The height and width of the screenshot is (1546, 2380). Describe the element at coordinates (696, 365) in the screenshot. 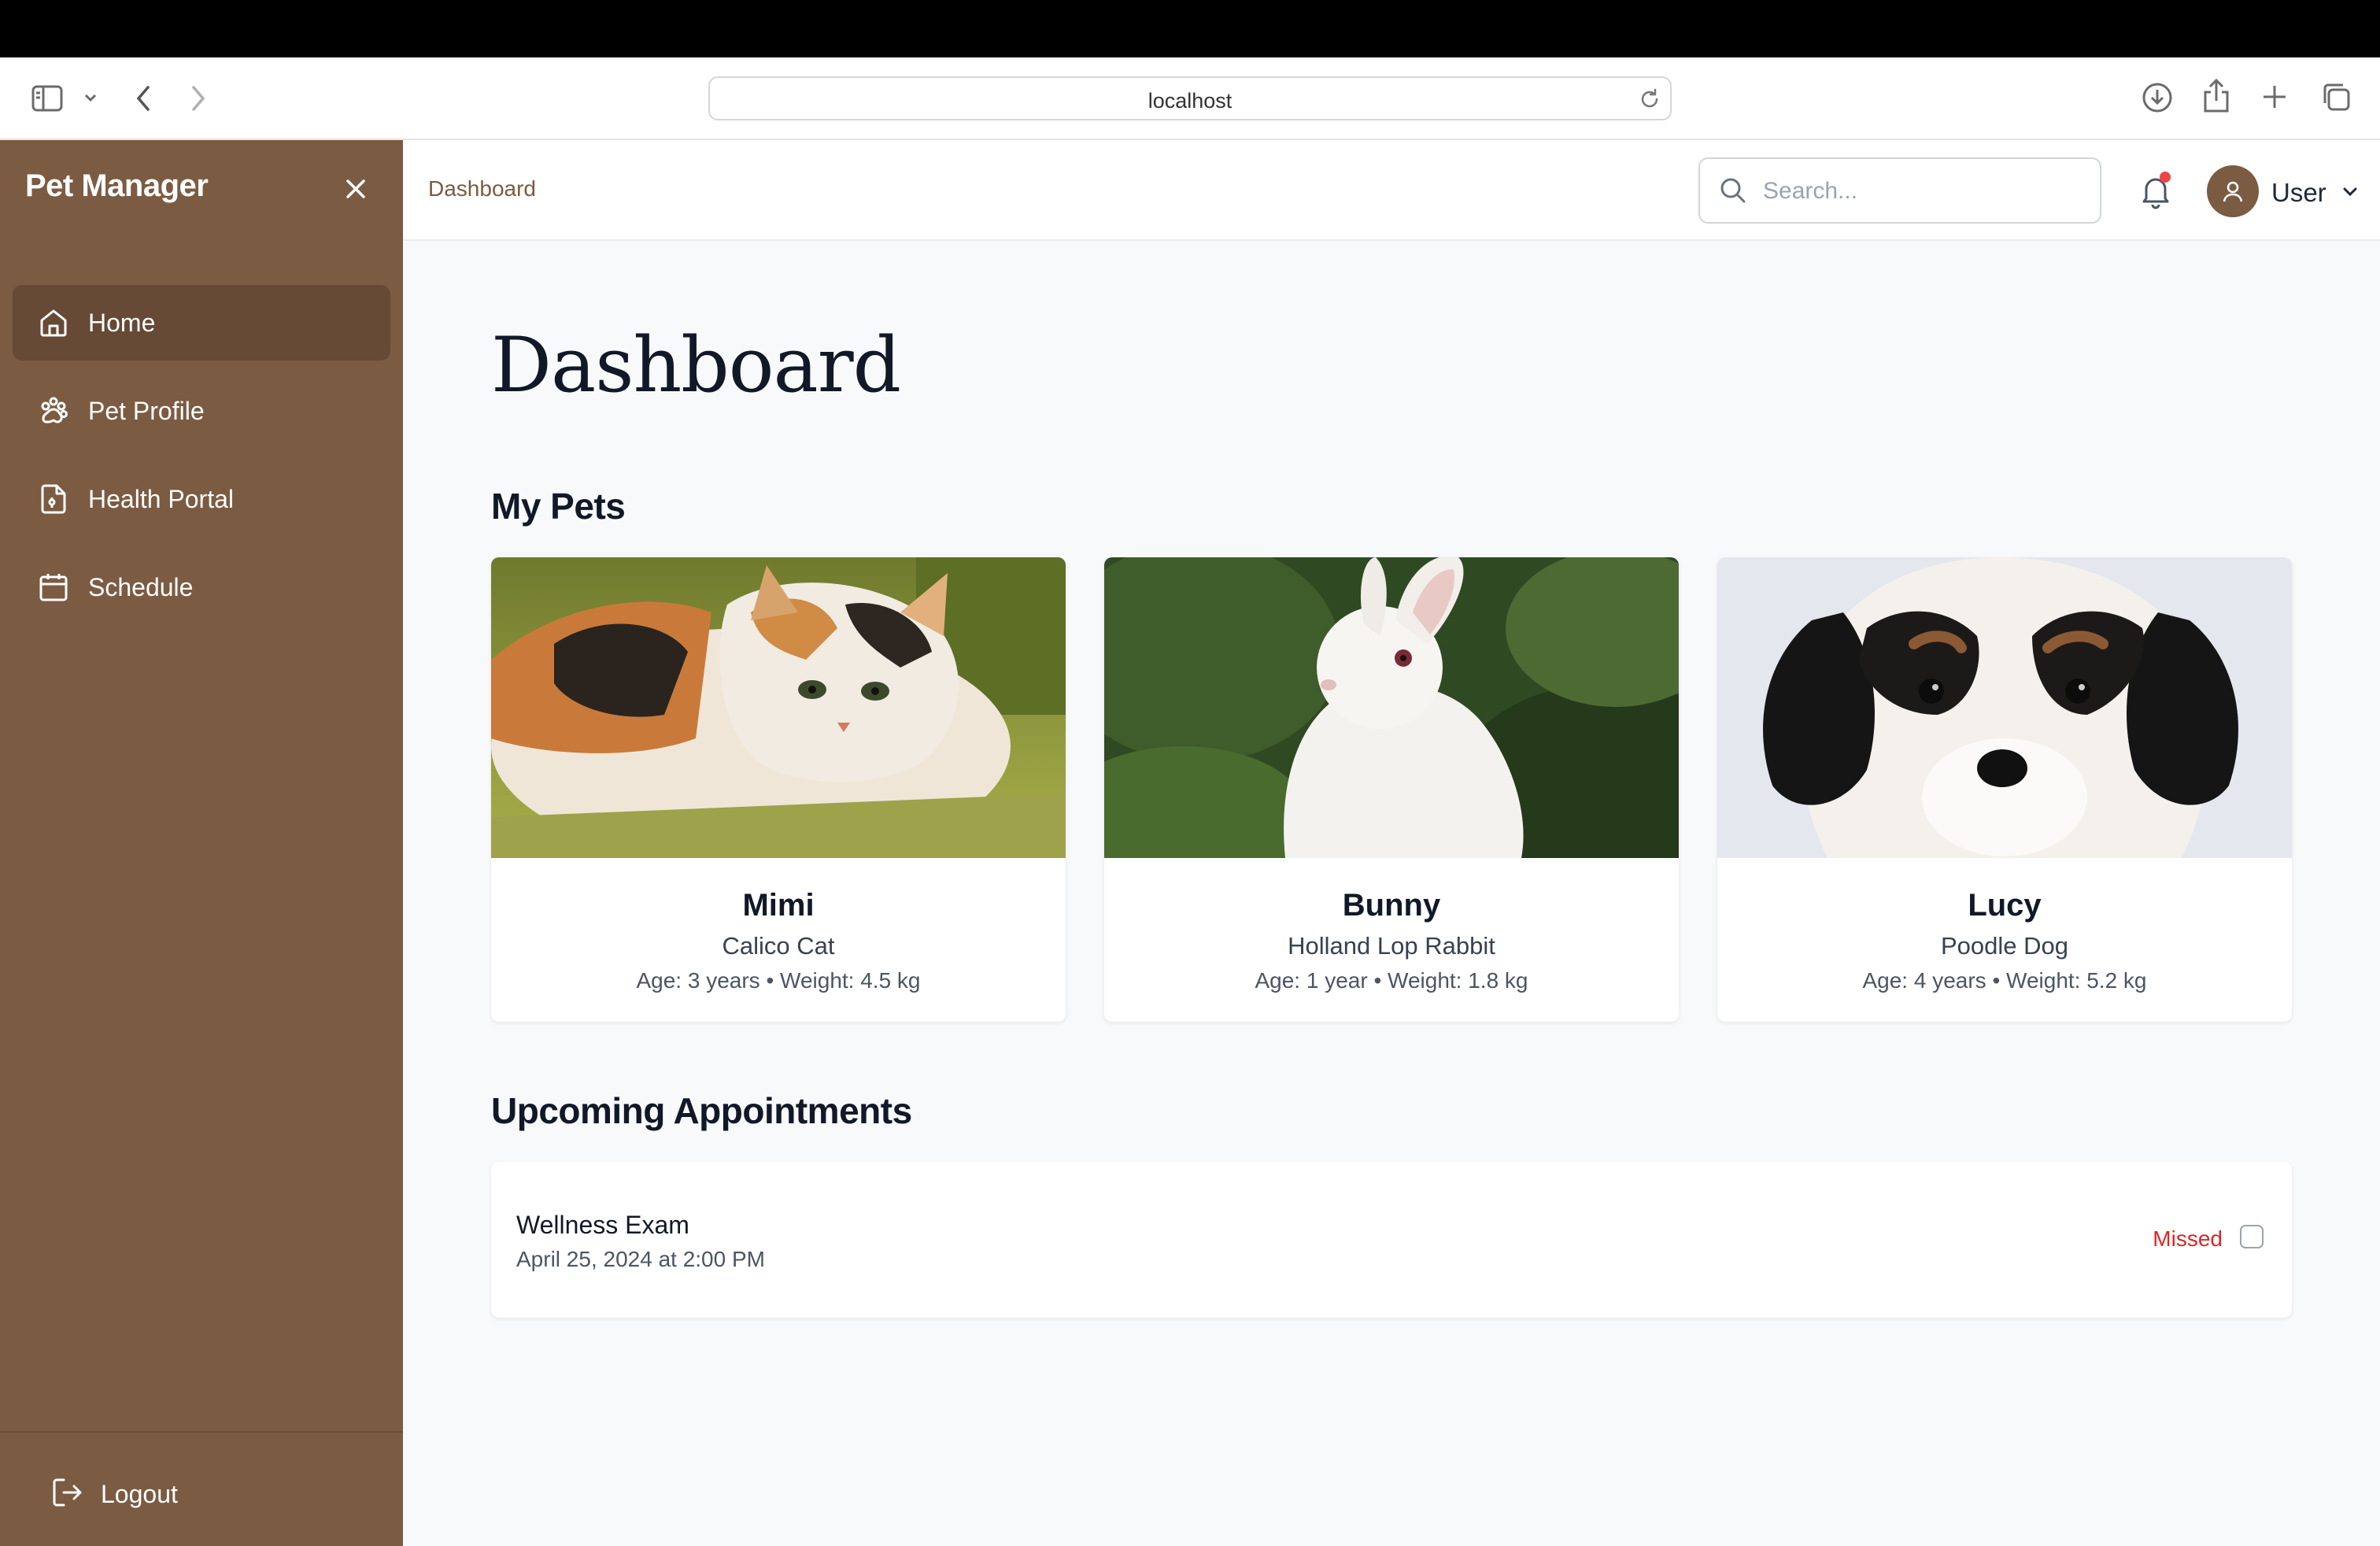

I see `page-title: Dashboard` at that location.